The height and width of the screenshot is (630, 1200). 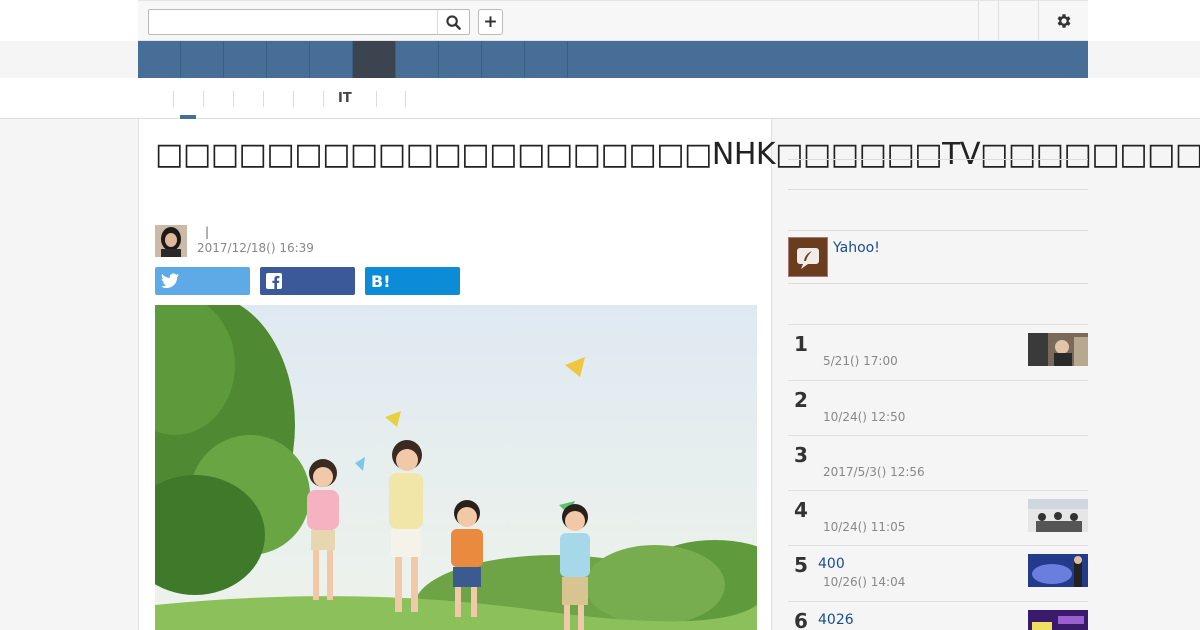 I want to click on top-bar-inner: +, so click(x=613, y=20).